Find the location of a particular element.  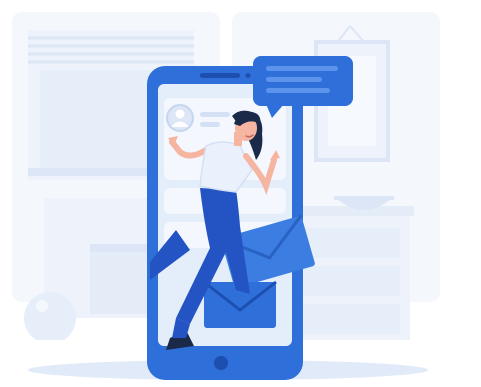

home-button-icon is located at coordinates (221, 363).